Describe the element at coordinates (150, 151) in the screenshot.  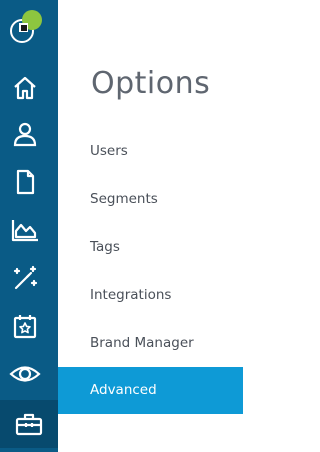
I see `menu-item-users: Users` at that location.